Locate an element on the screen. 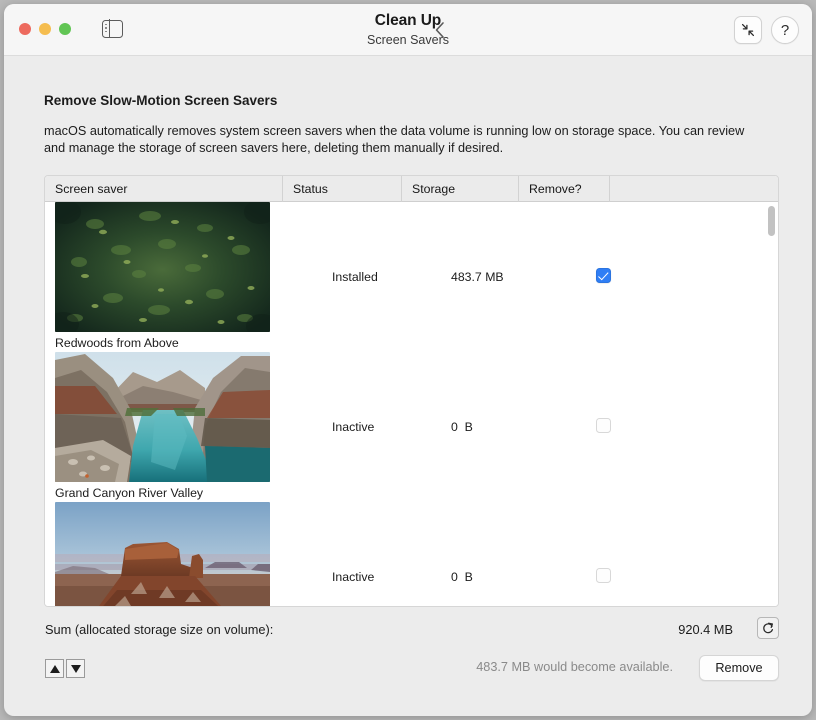 This screenshot has height=720, width=816. minimize-button is located at coordinates (45, 29).